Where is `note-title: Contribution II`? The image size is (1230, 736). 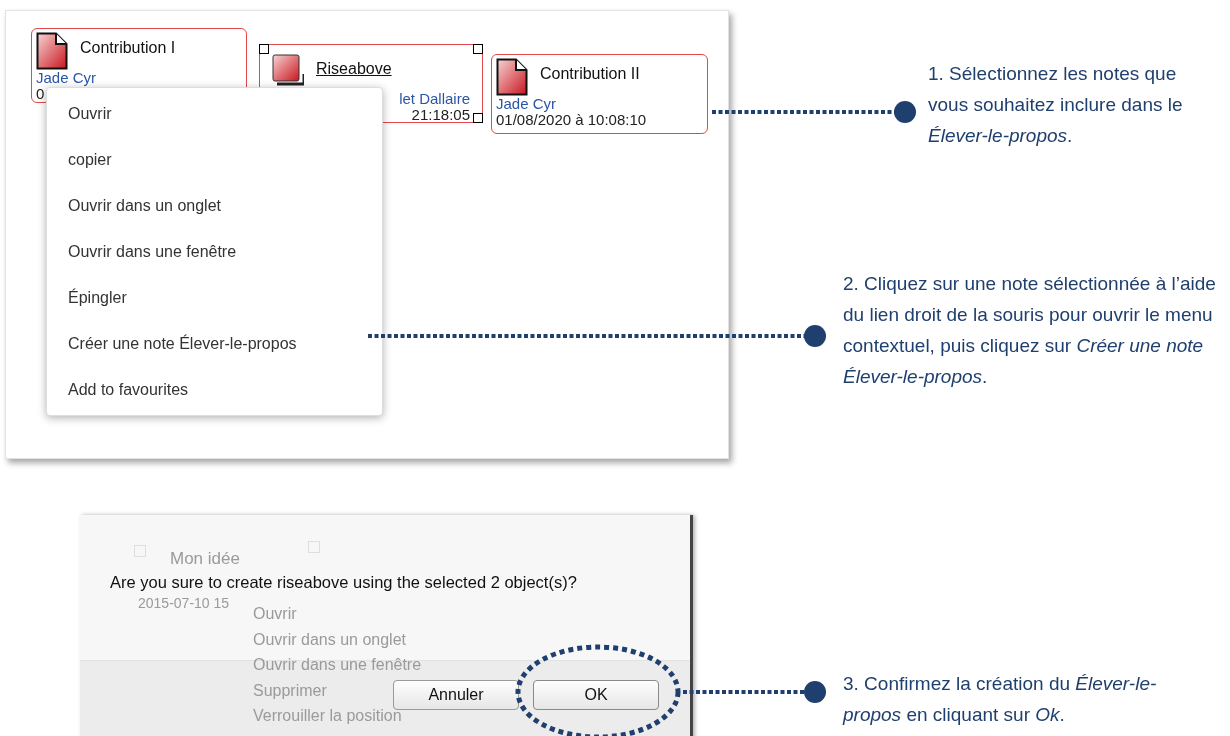 note-title: Contribution II is located at coordinates (590, 74).